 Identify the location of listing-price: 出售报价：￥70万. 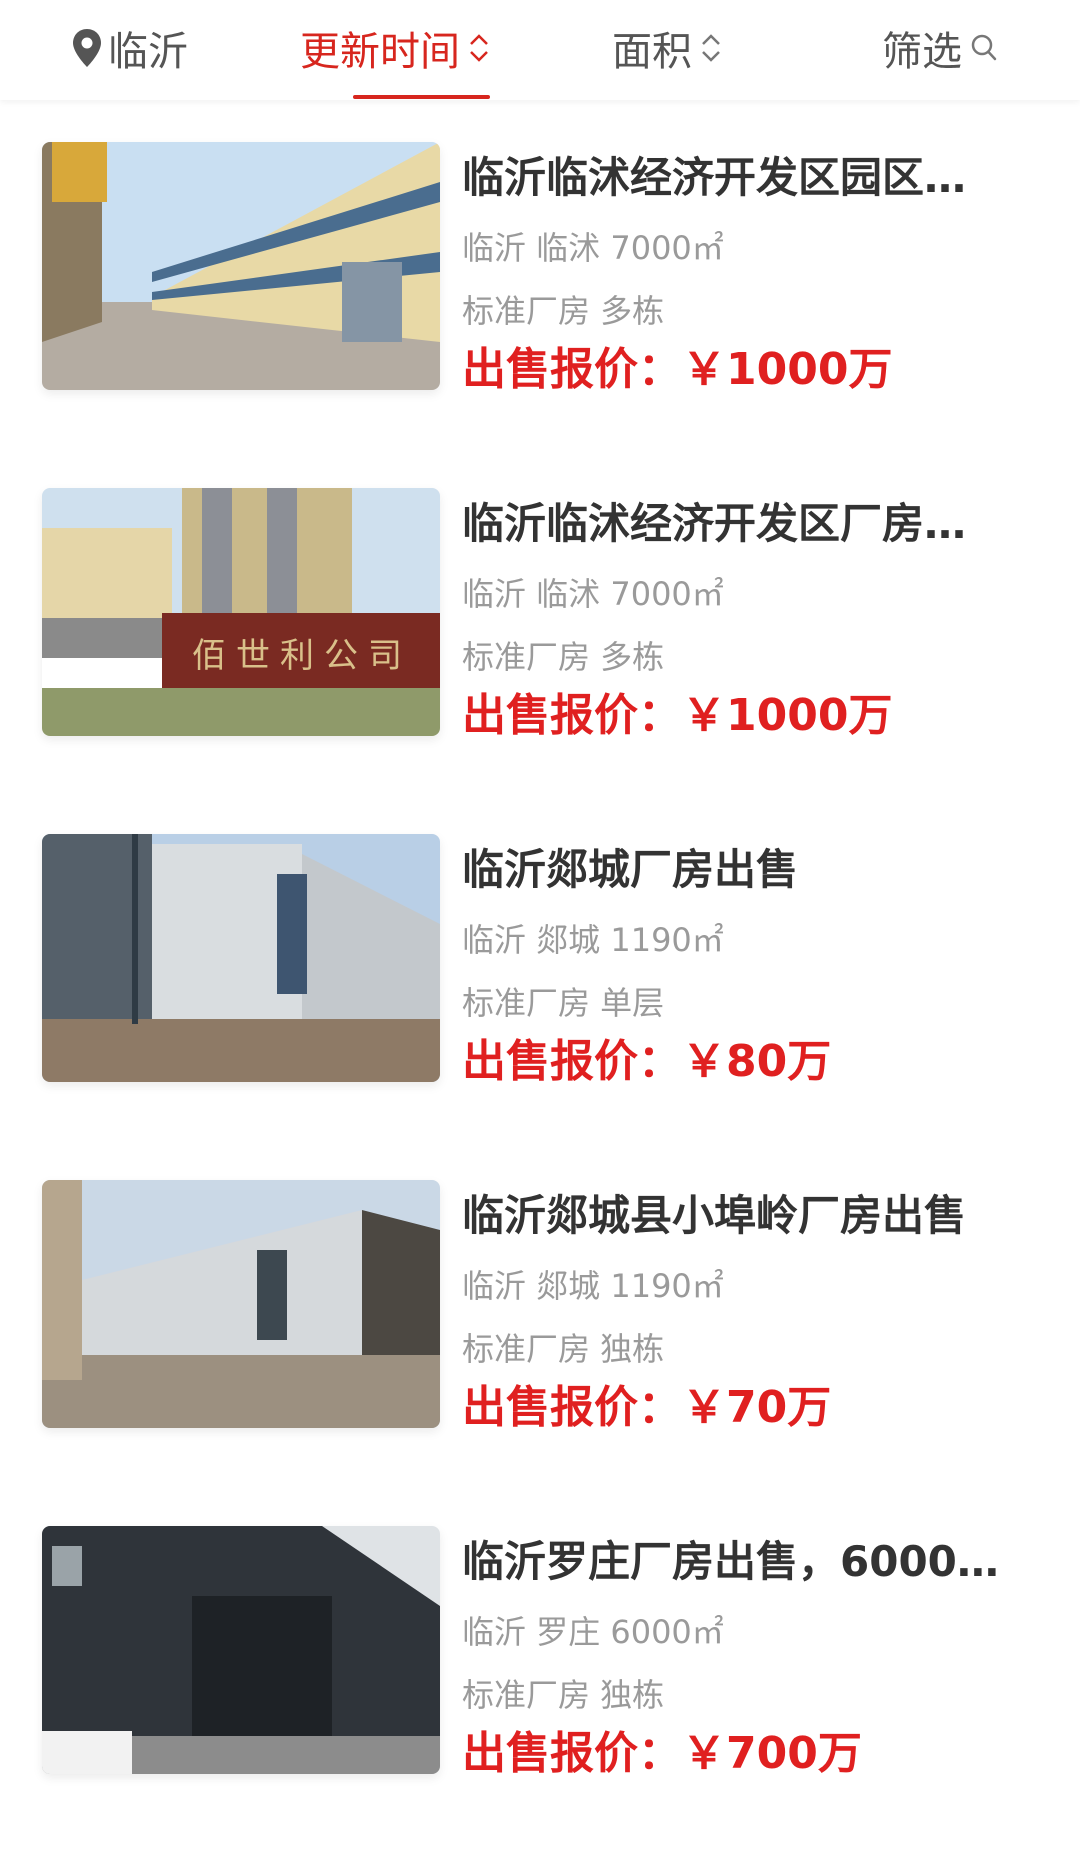
(647, 1407).